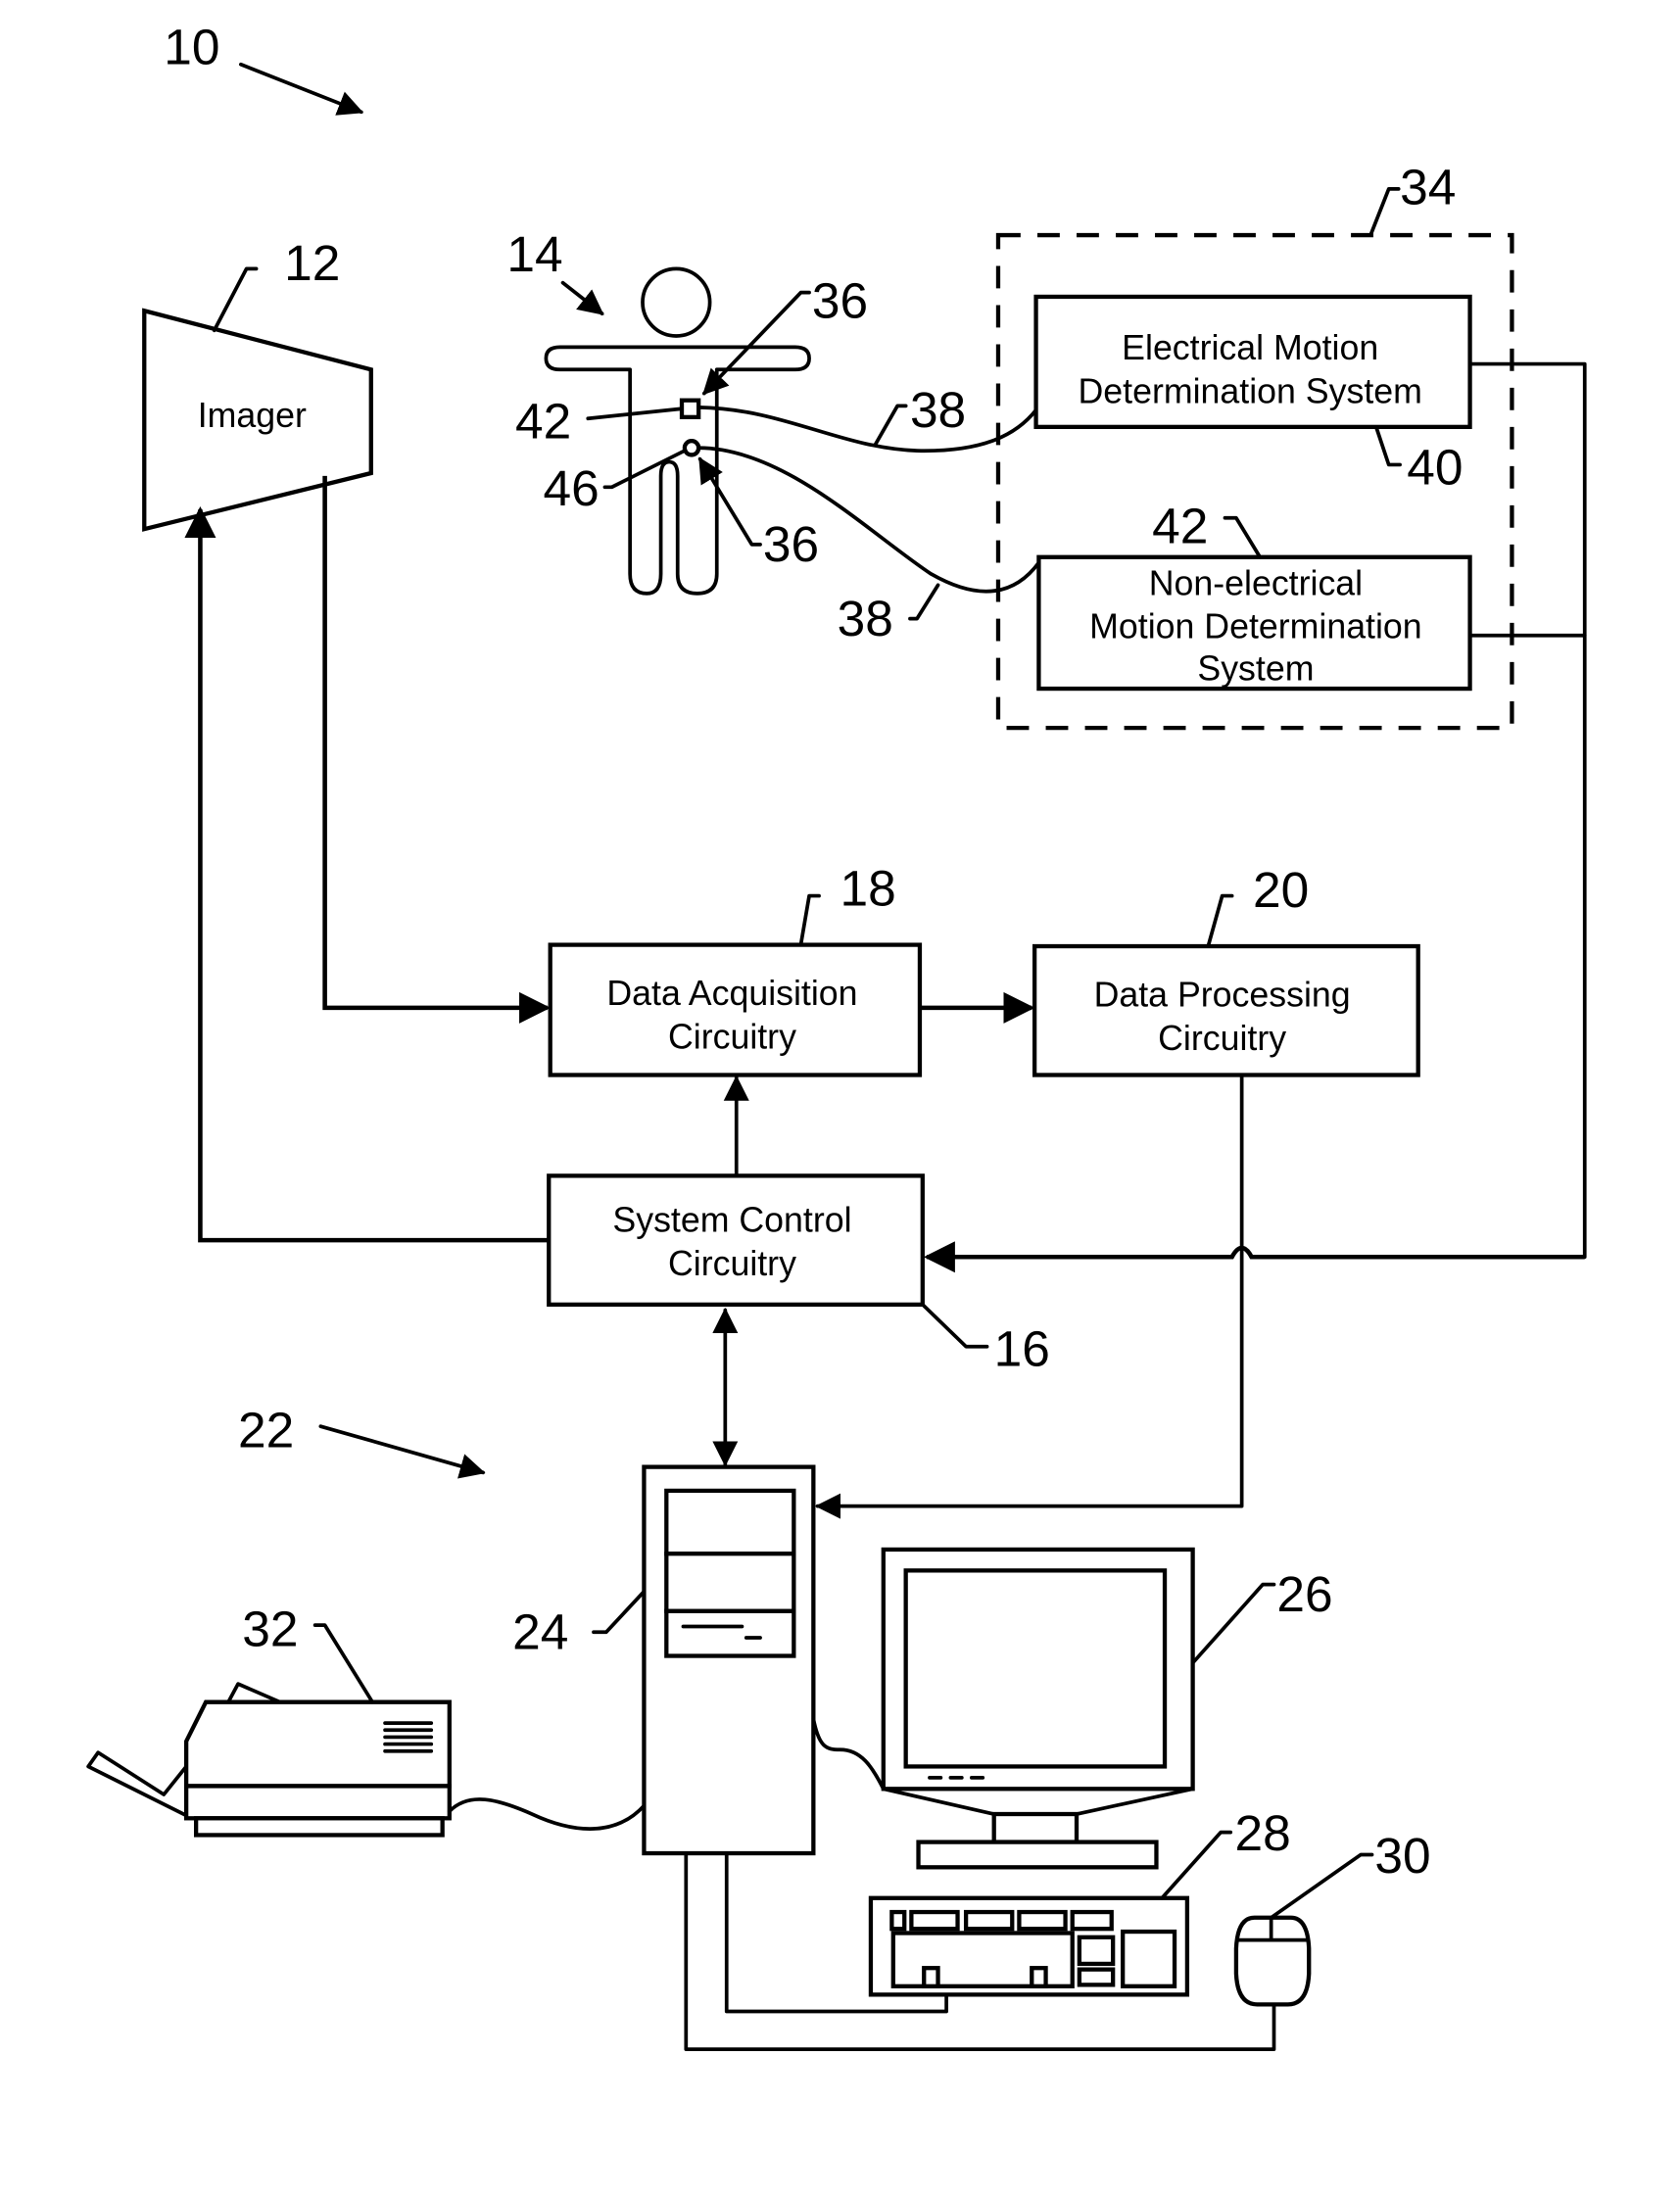  I want to click on ref-sensor-top: 36, so click(840, 299).